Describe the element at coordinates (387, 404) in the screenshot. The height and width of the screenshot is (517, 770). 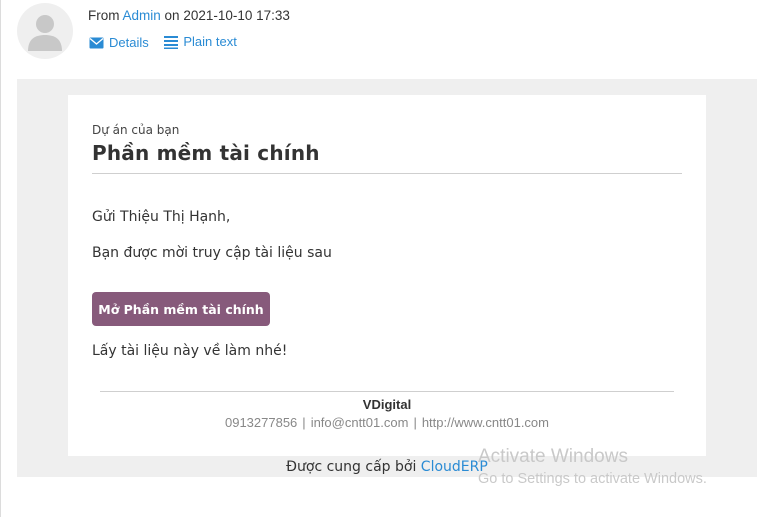
I see `company-name: VDigital` at that location.